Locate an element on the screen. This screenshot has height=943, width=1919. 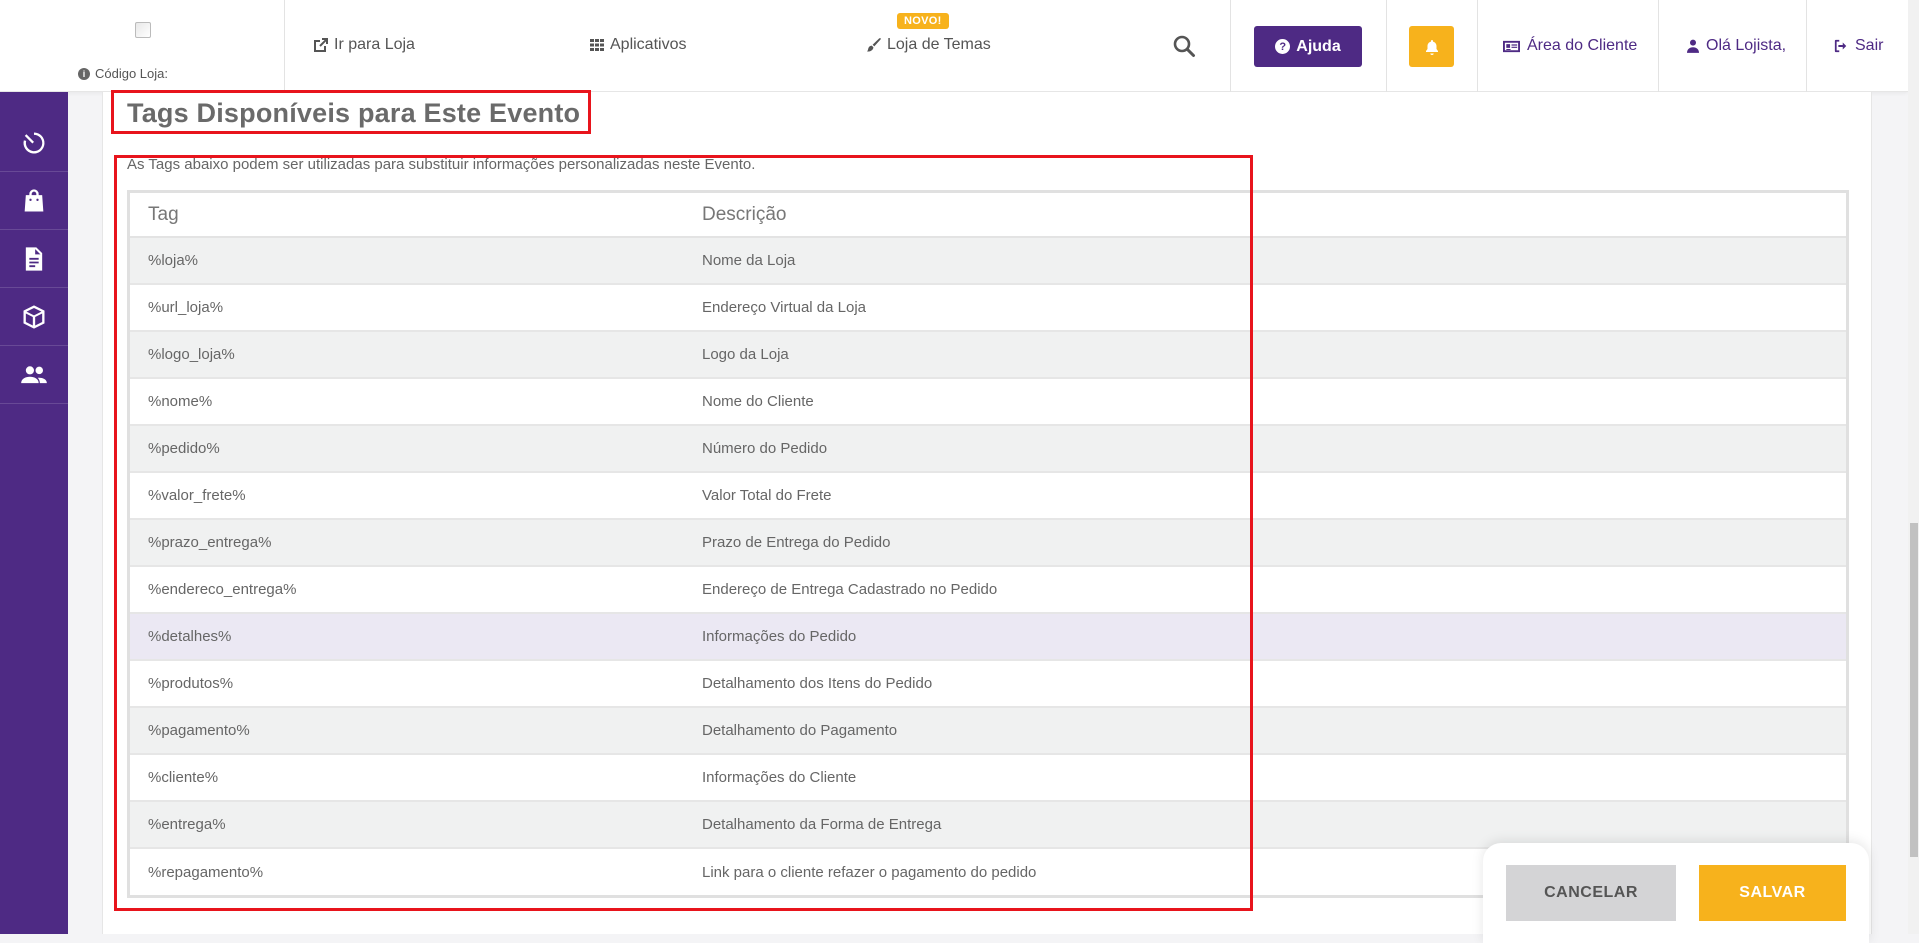
info-icon: i is located at coordinates (84, 73).